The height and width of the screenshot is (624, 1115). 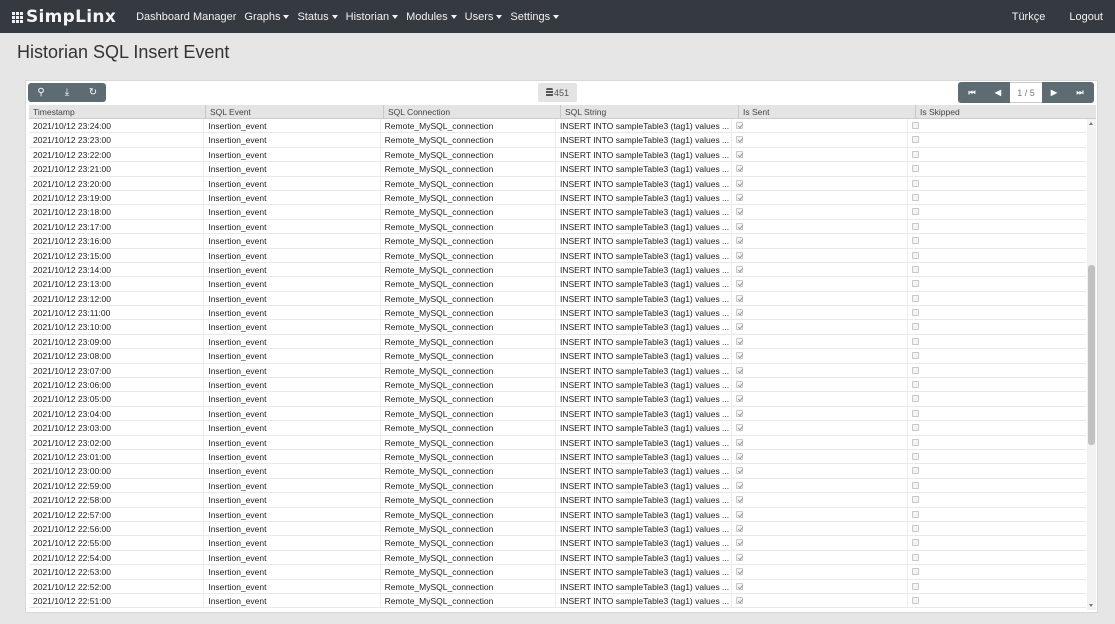 I want to click on column-header-timestamp: Timestamp, so click(x=117, y=111).